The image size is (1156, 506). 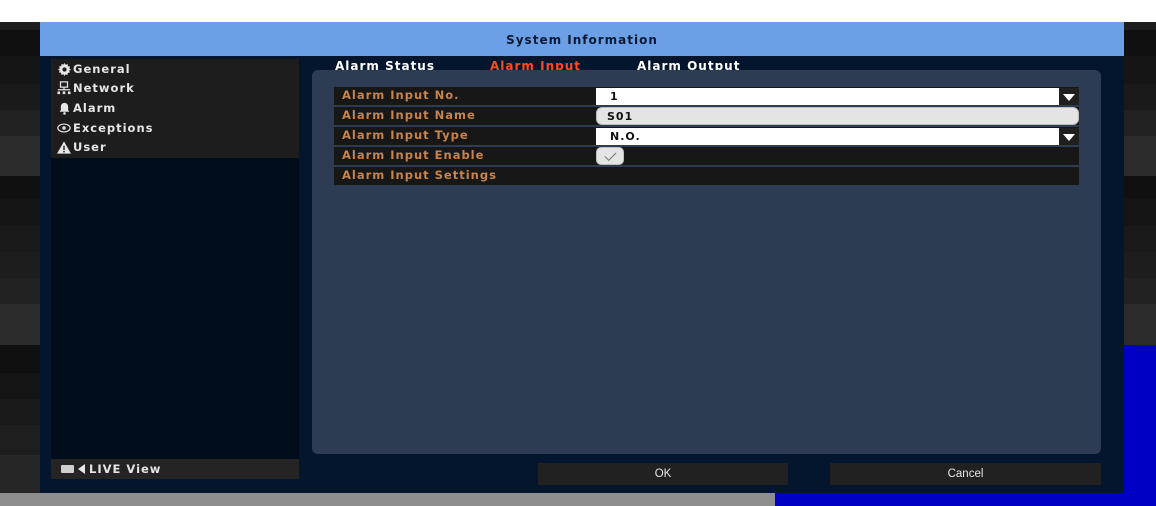 What do you see at coordinates (578, 11) in the screenshot?
I see `background-top` at bounding box center [578, 11].